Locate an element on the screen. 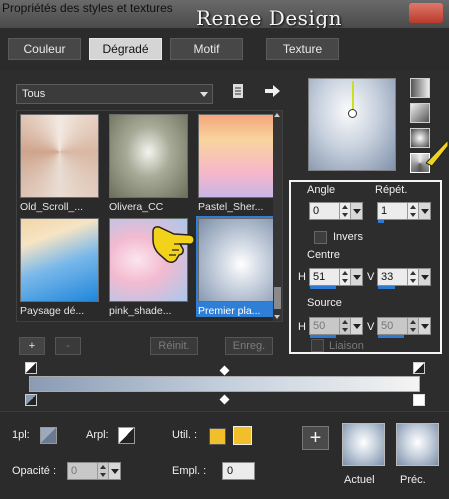 This screenshot has height=499, width=449. opacity-value: 0 is located at coordinates (74, 471).